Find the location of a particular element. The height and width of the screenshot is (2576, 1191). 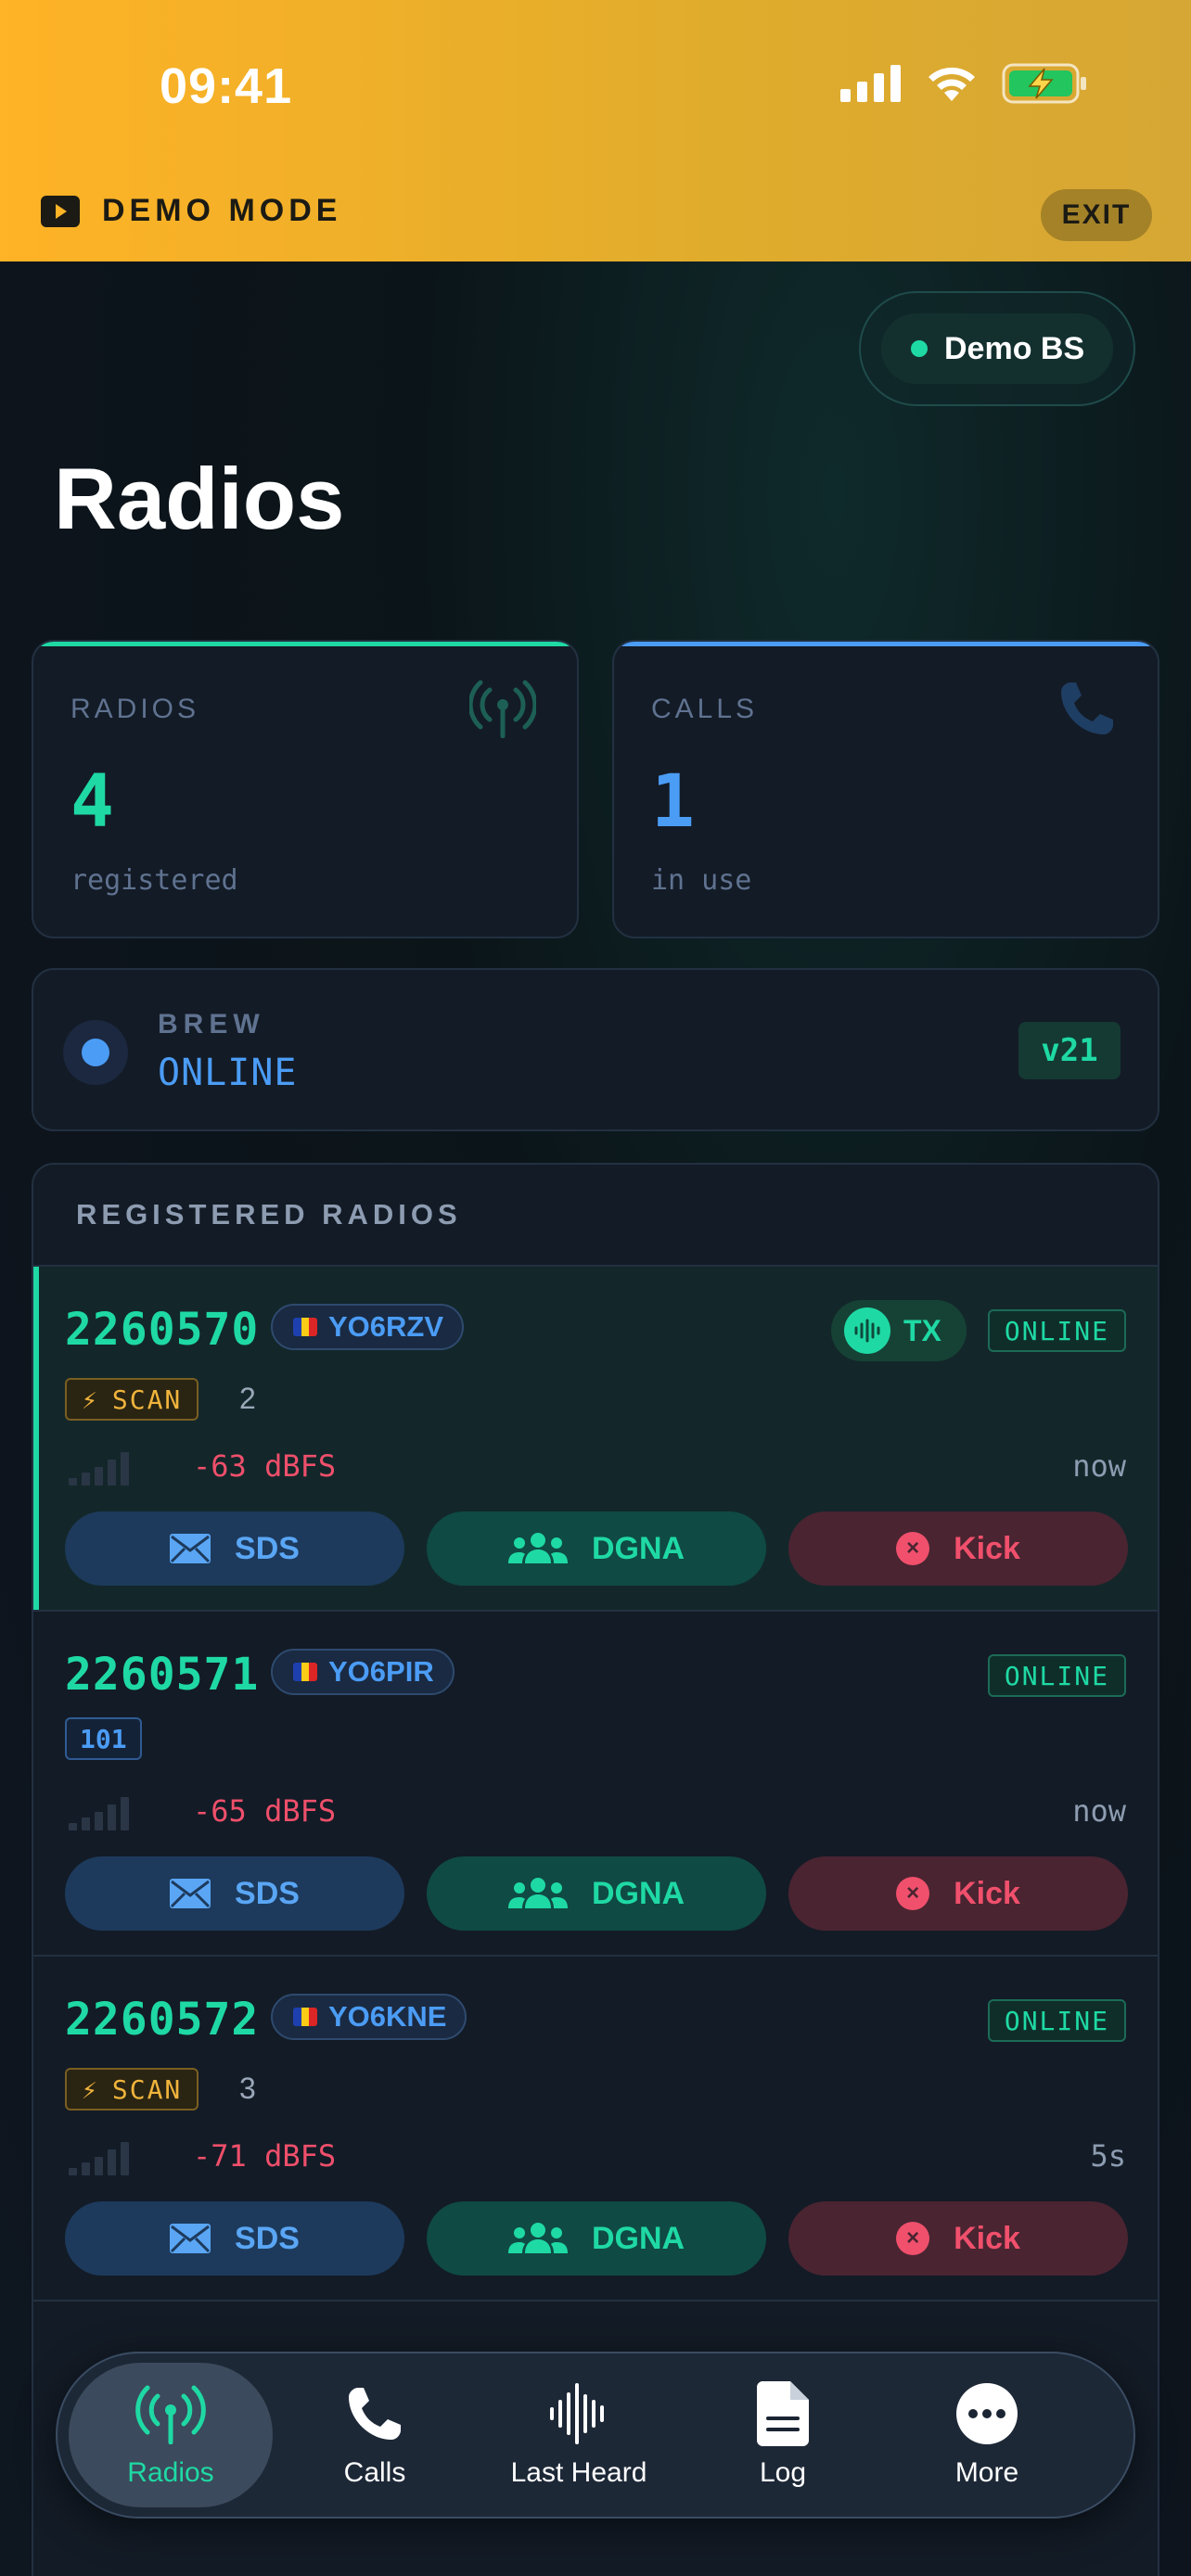

radio-id: 2260570 is located at coordinates (162, 1330).